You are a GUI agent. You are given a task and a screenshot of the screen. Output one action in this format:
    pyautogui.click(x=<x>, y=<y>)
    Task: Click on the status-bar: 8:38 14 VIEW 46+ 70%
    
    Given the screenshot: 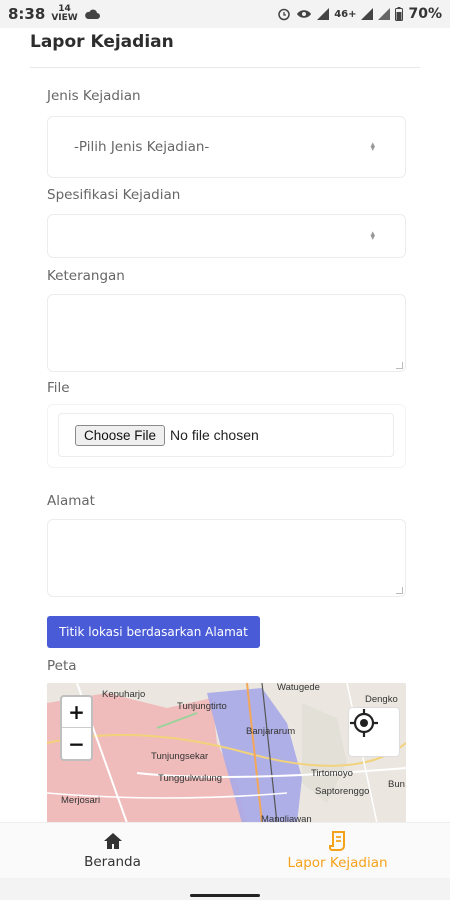 What is the action you would take?
    pyautogui.click(x=225, y=14)
    